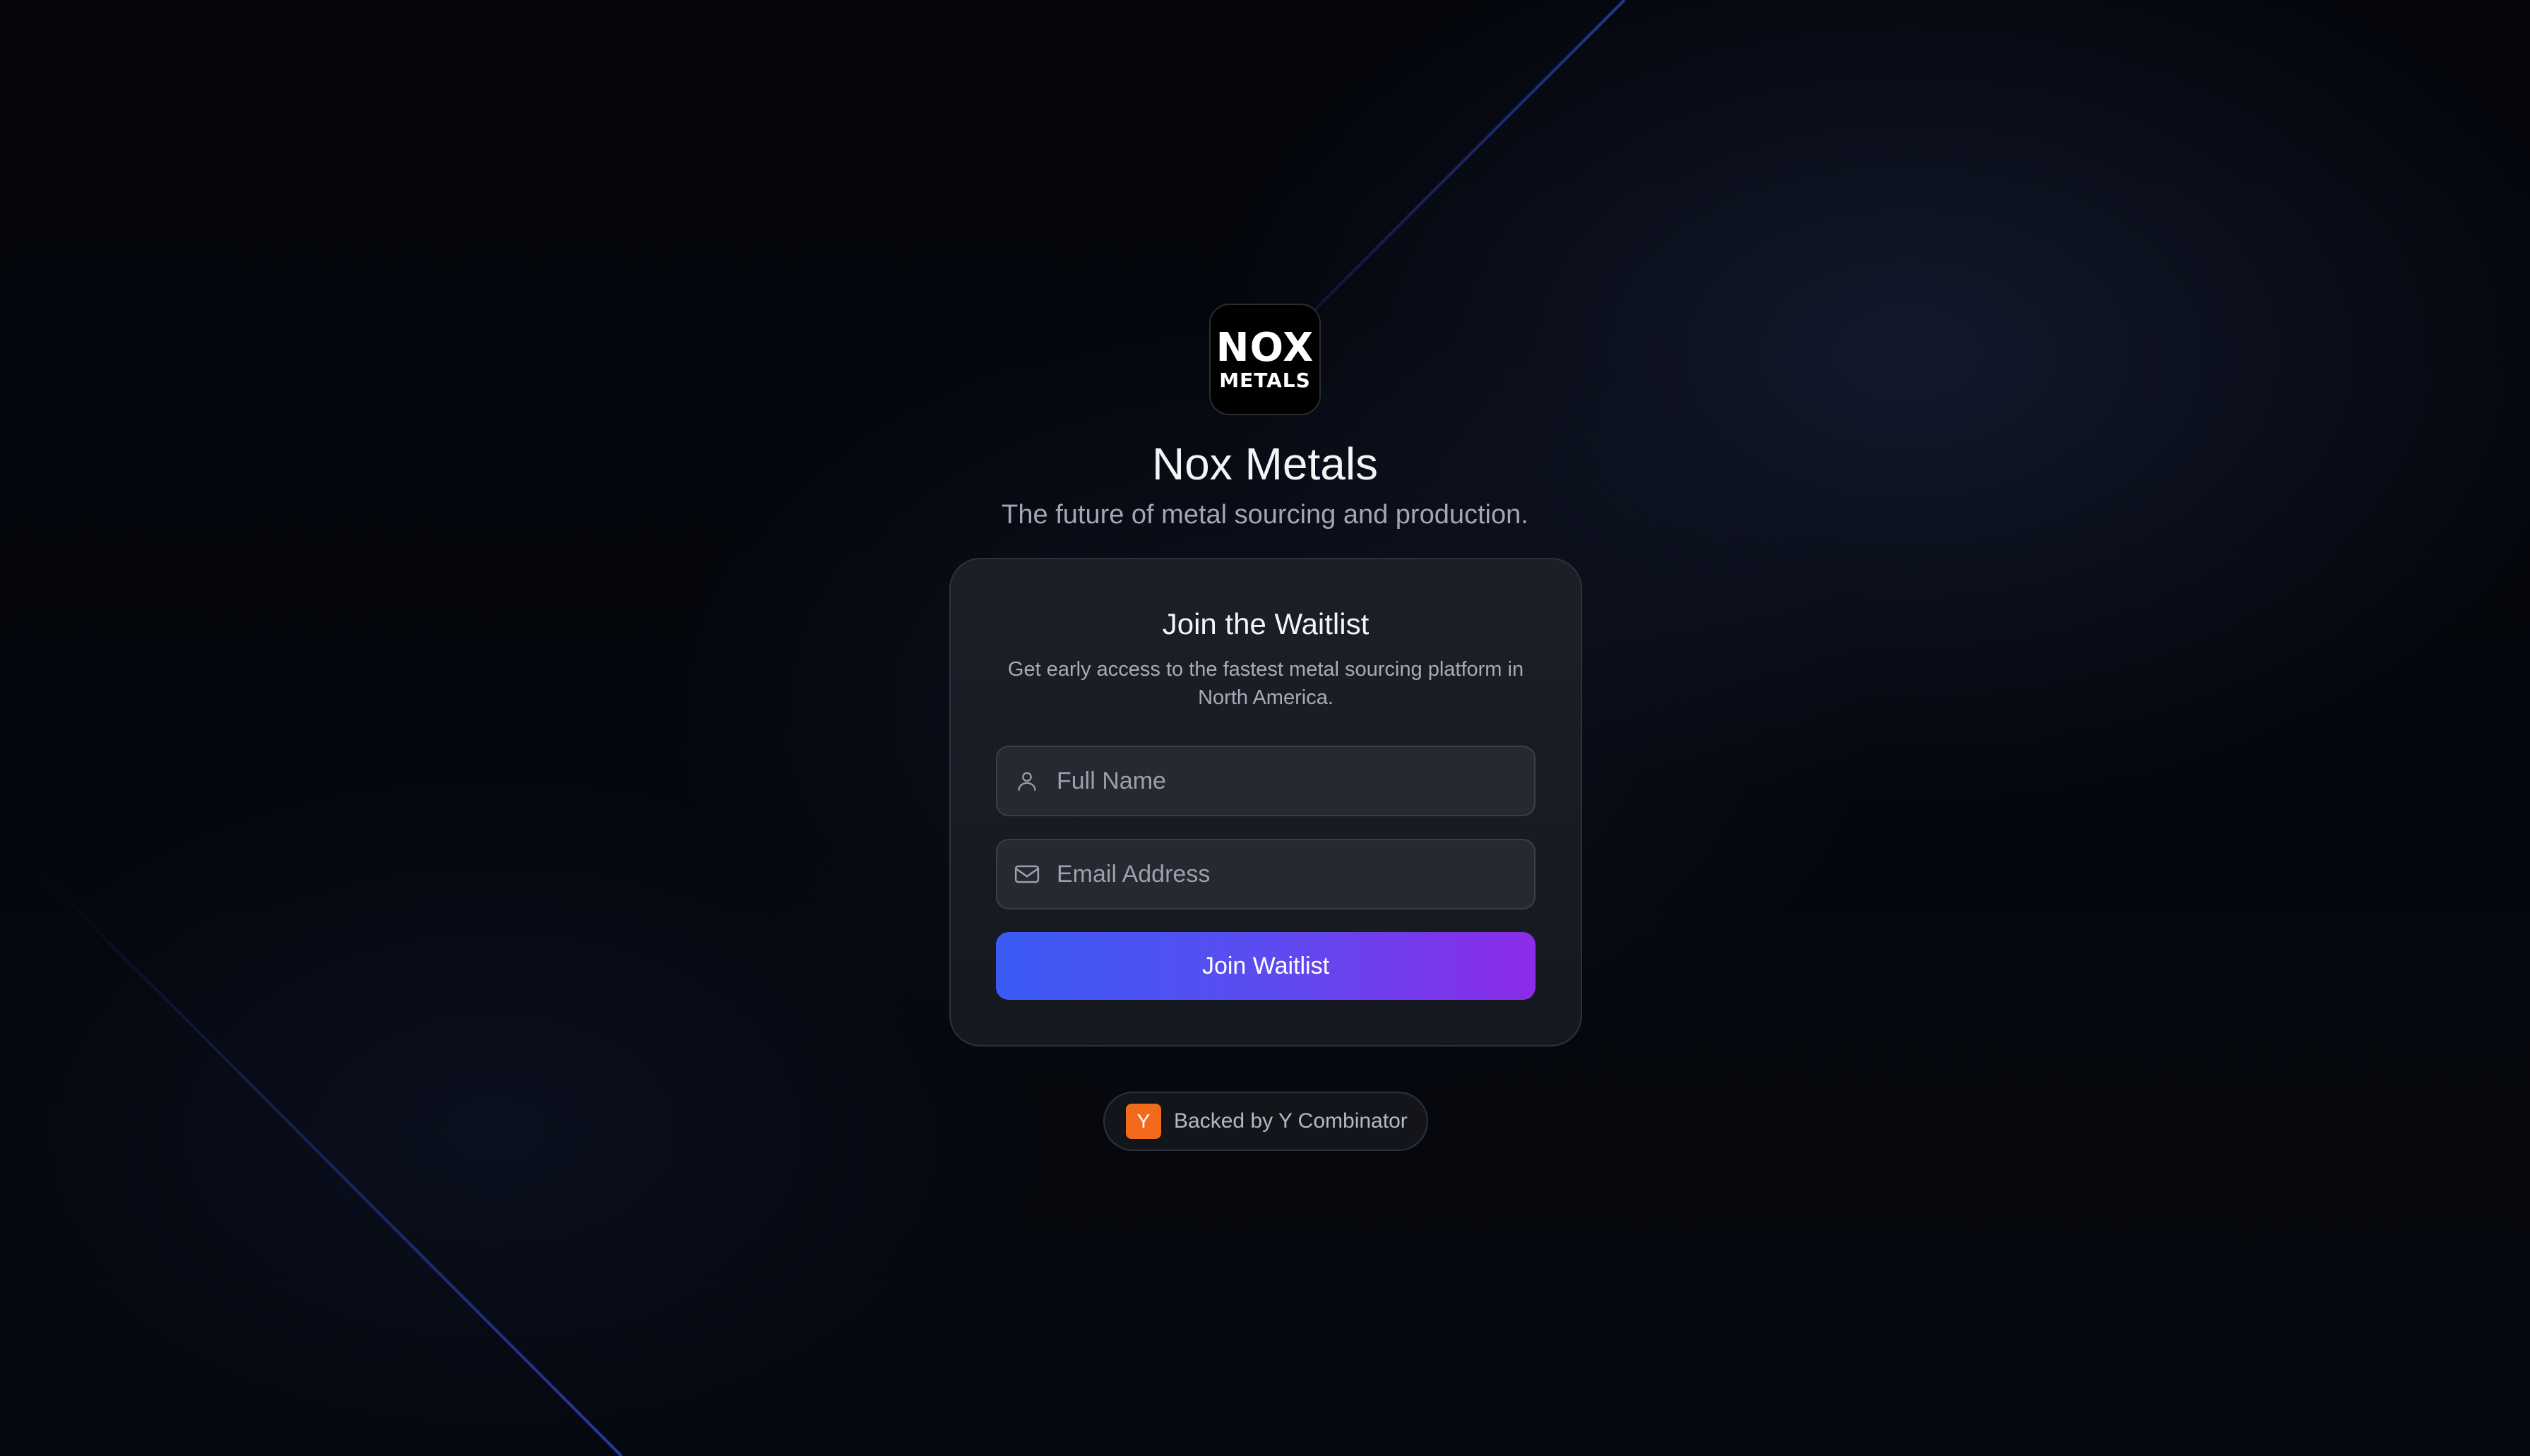 The height and width of the screenshot is (1456, 2530). Describe the element at coordinates (1143, 1121) in the screenshot. I see `y-combinator-icon: Y` at that location.